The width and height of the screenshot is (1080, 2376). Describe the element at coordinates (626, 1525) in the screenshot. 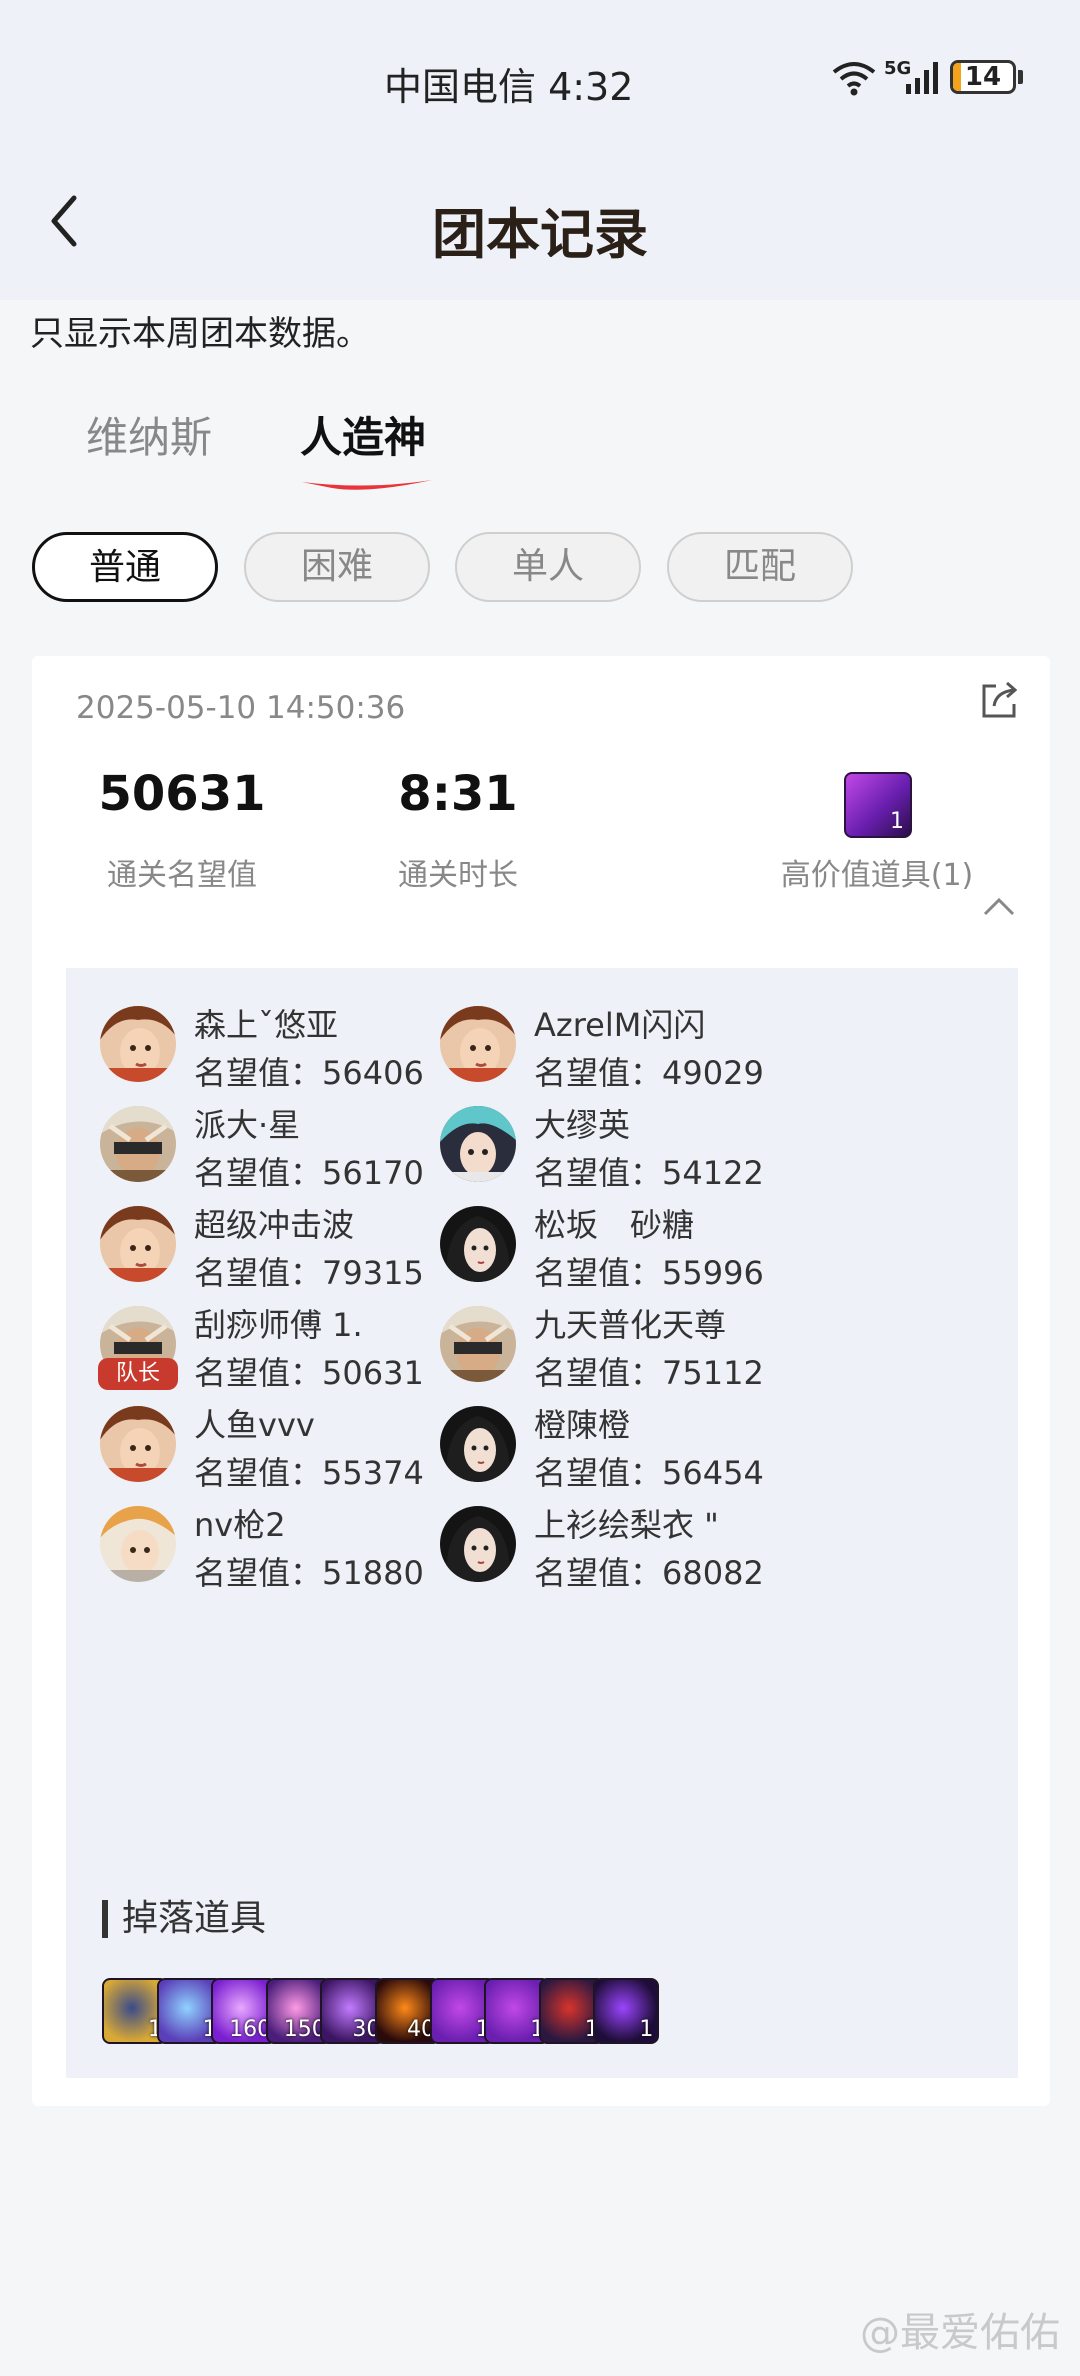

I see `player-name: 上衫绘梨衣 "` at that location.